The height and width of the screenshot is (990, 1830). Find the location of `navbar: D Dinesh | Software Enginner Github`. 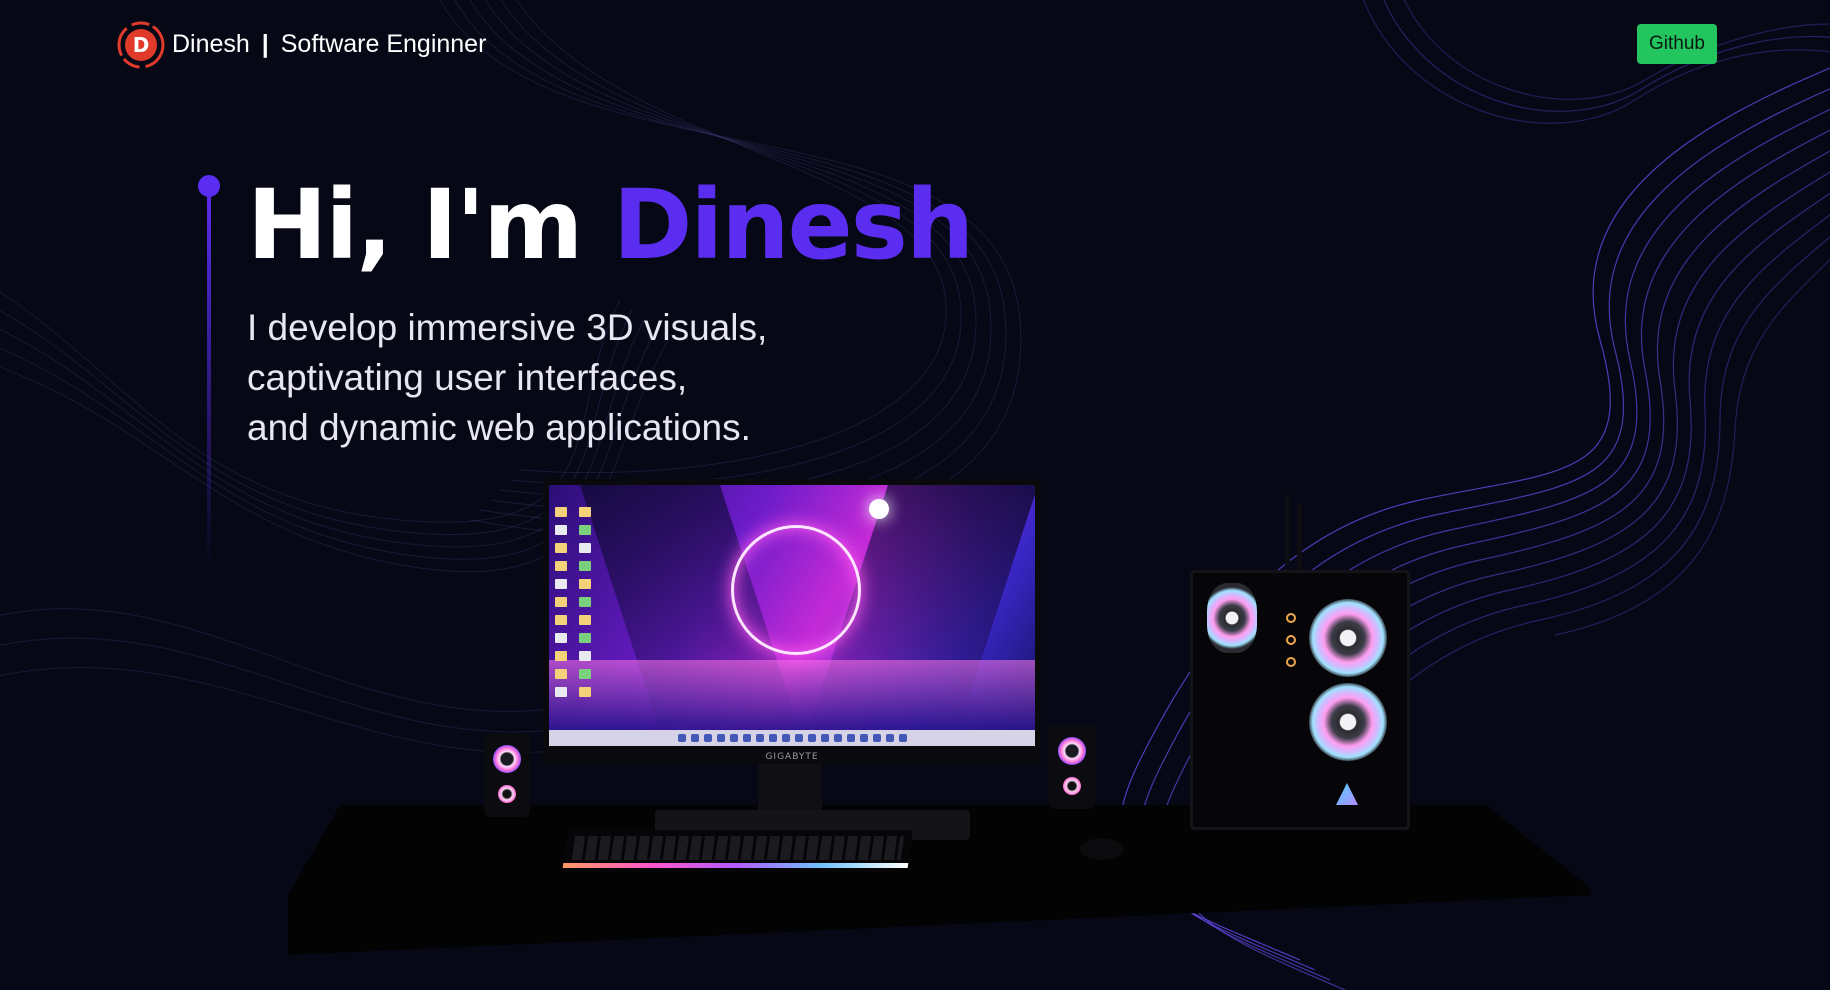

navbar: D Dinesh | Software Enginner Github is located at coordinates (915, 46).